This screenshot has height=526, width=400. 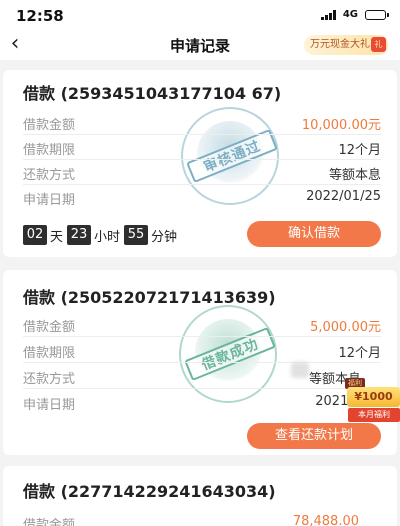 I want to click on loan-record-card: 借款 (227714229241643034) 借款金额 78,488.00, so click(x=200, y=496).